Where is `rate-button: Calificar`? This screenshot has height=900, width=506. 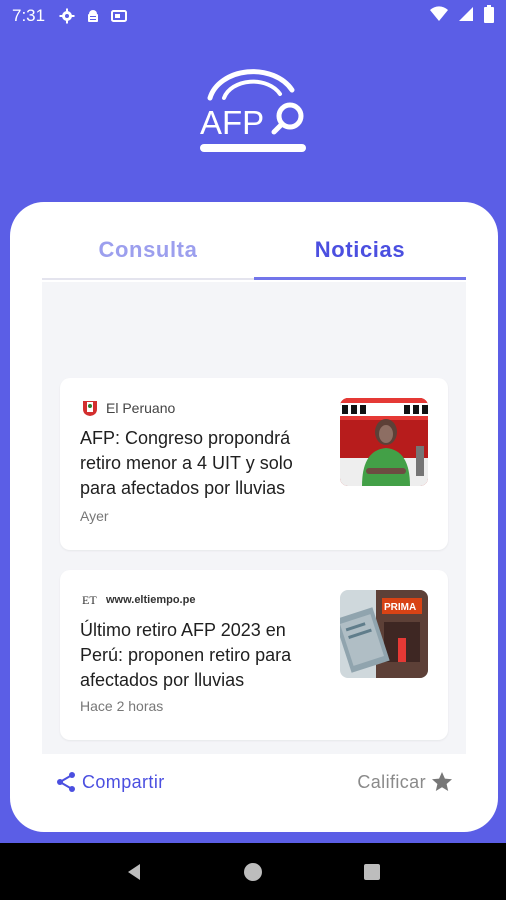
rate-button: Calificar is located at coordinates (405, 782).